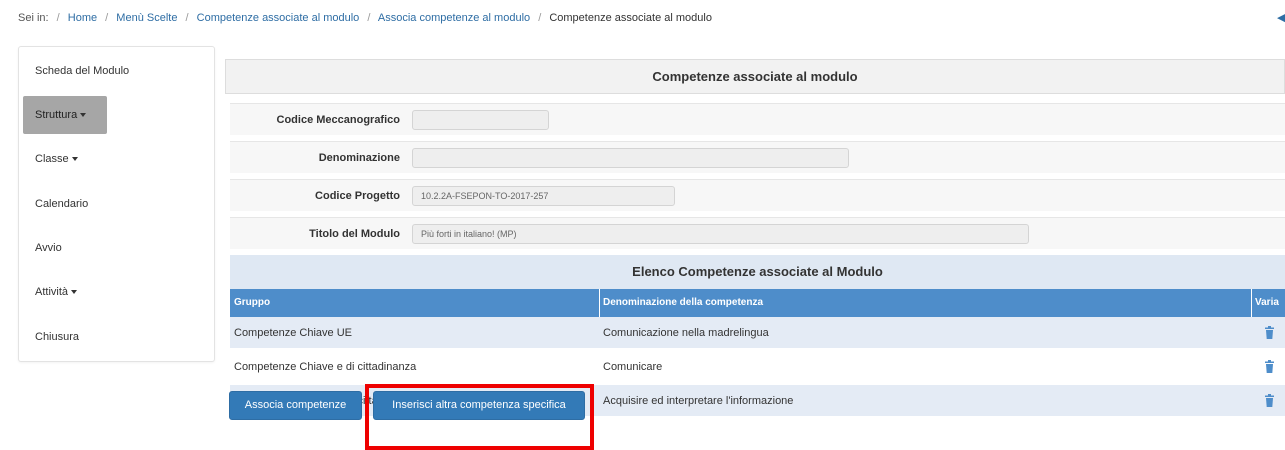 The image size is (1285, 450). What do you see at coordinates (543, 196) in the screenshot?
I see `codice-progetto-field: 10.2.2A-FSEPON-TO-2017-257` at bounding box center [543, 196].